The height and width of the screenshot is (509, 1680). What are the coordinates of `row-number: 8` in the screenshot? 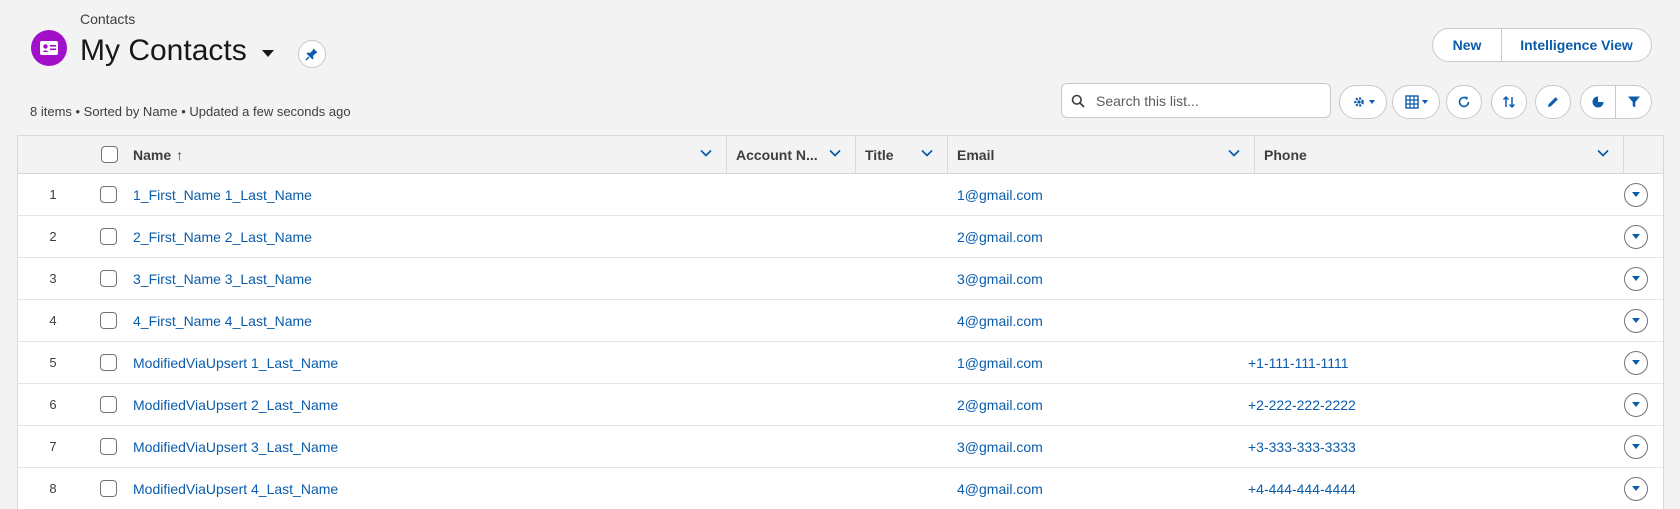 It's located at (53, 488).